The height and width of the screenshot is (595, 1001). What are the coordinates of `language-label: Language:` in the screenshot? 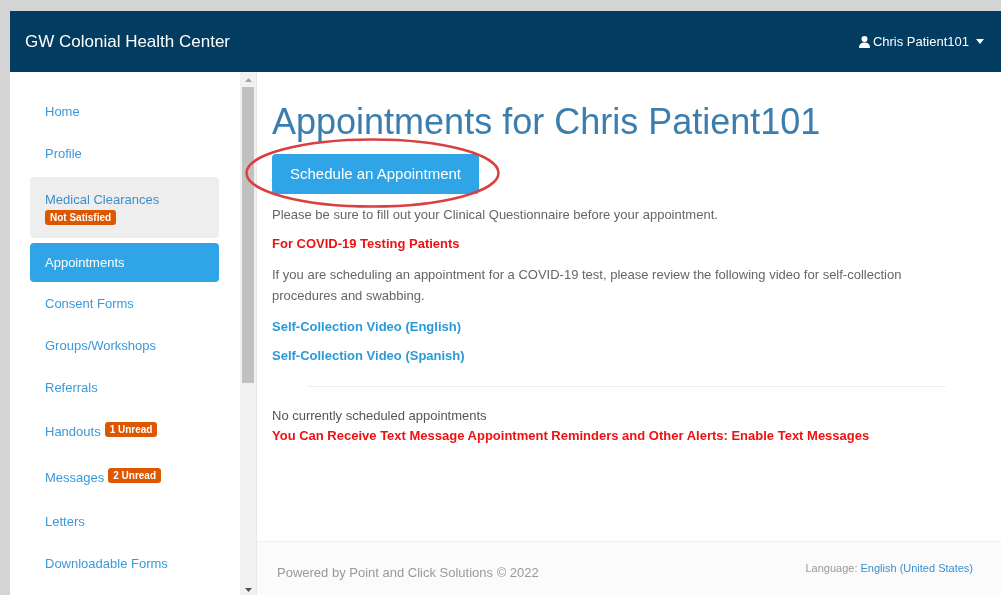 It's located at (831, 569).